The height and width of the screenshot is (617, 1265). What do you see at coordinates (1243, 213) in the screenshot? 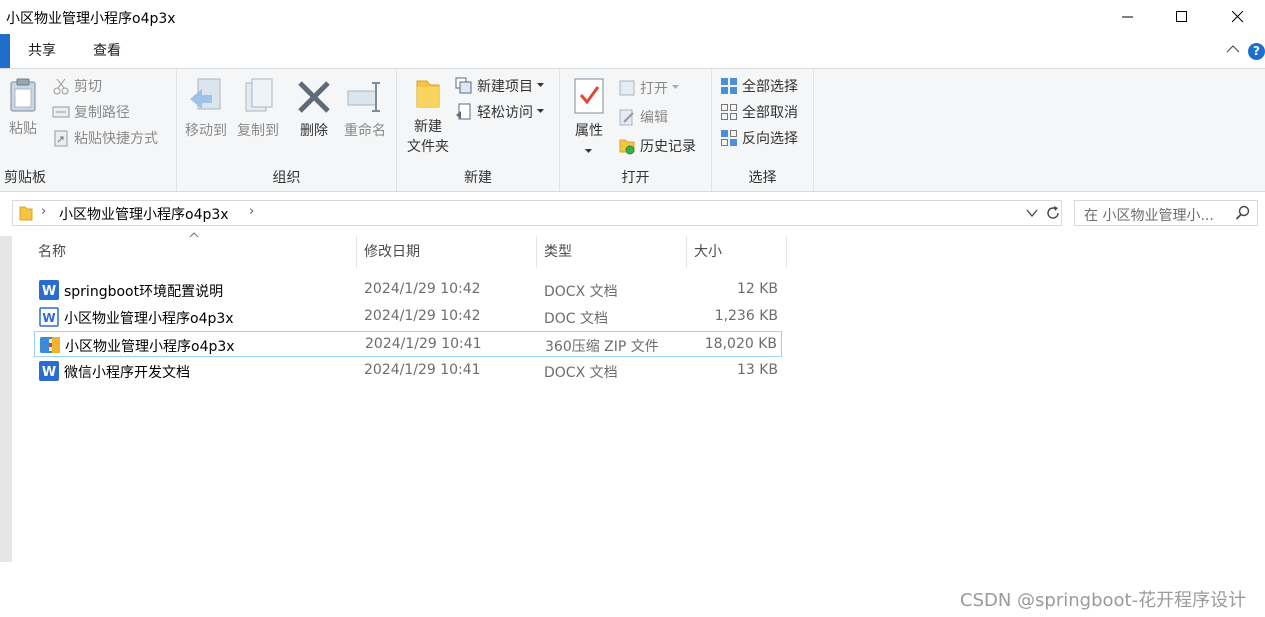
I see `search-icon` at bounding box center [1243, 213].